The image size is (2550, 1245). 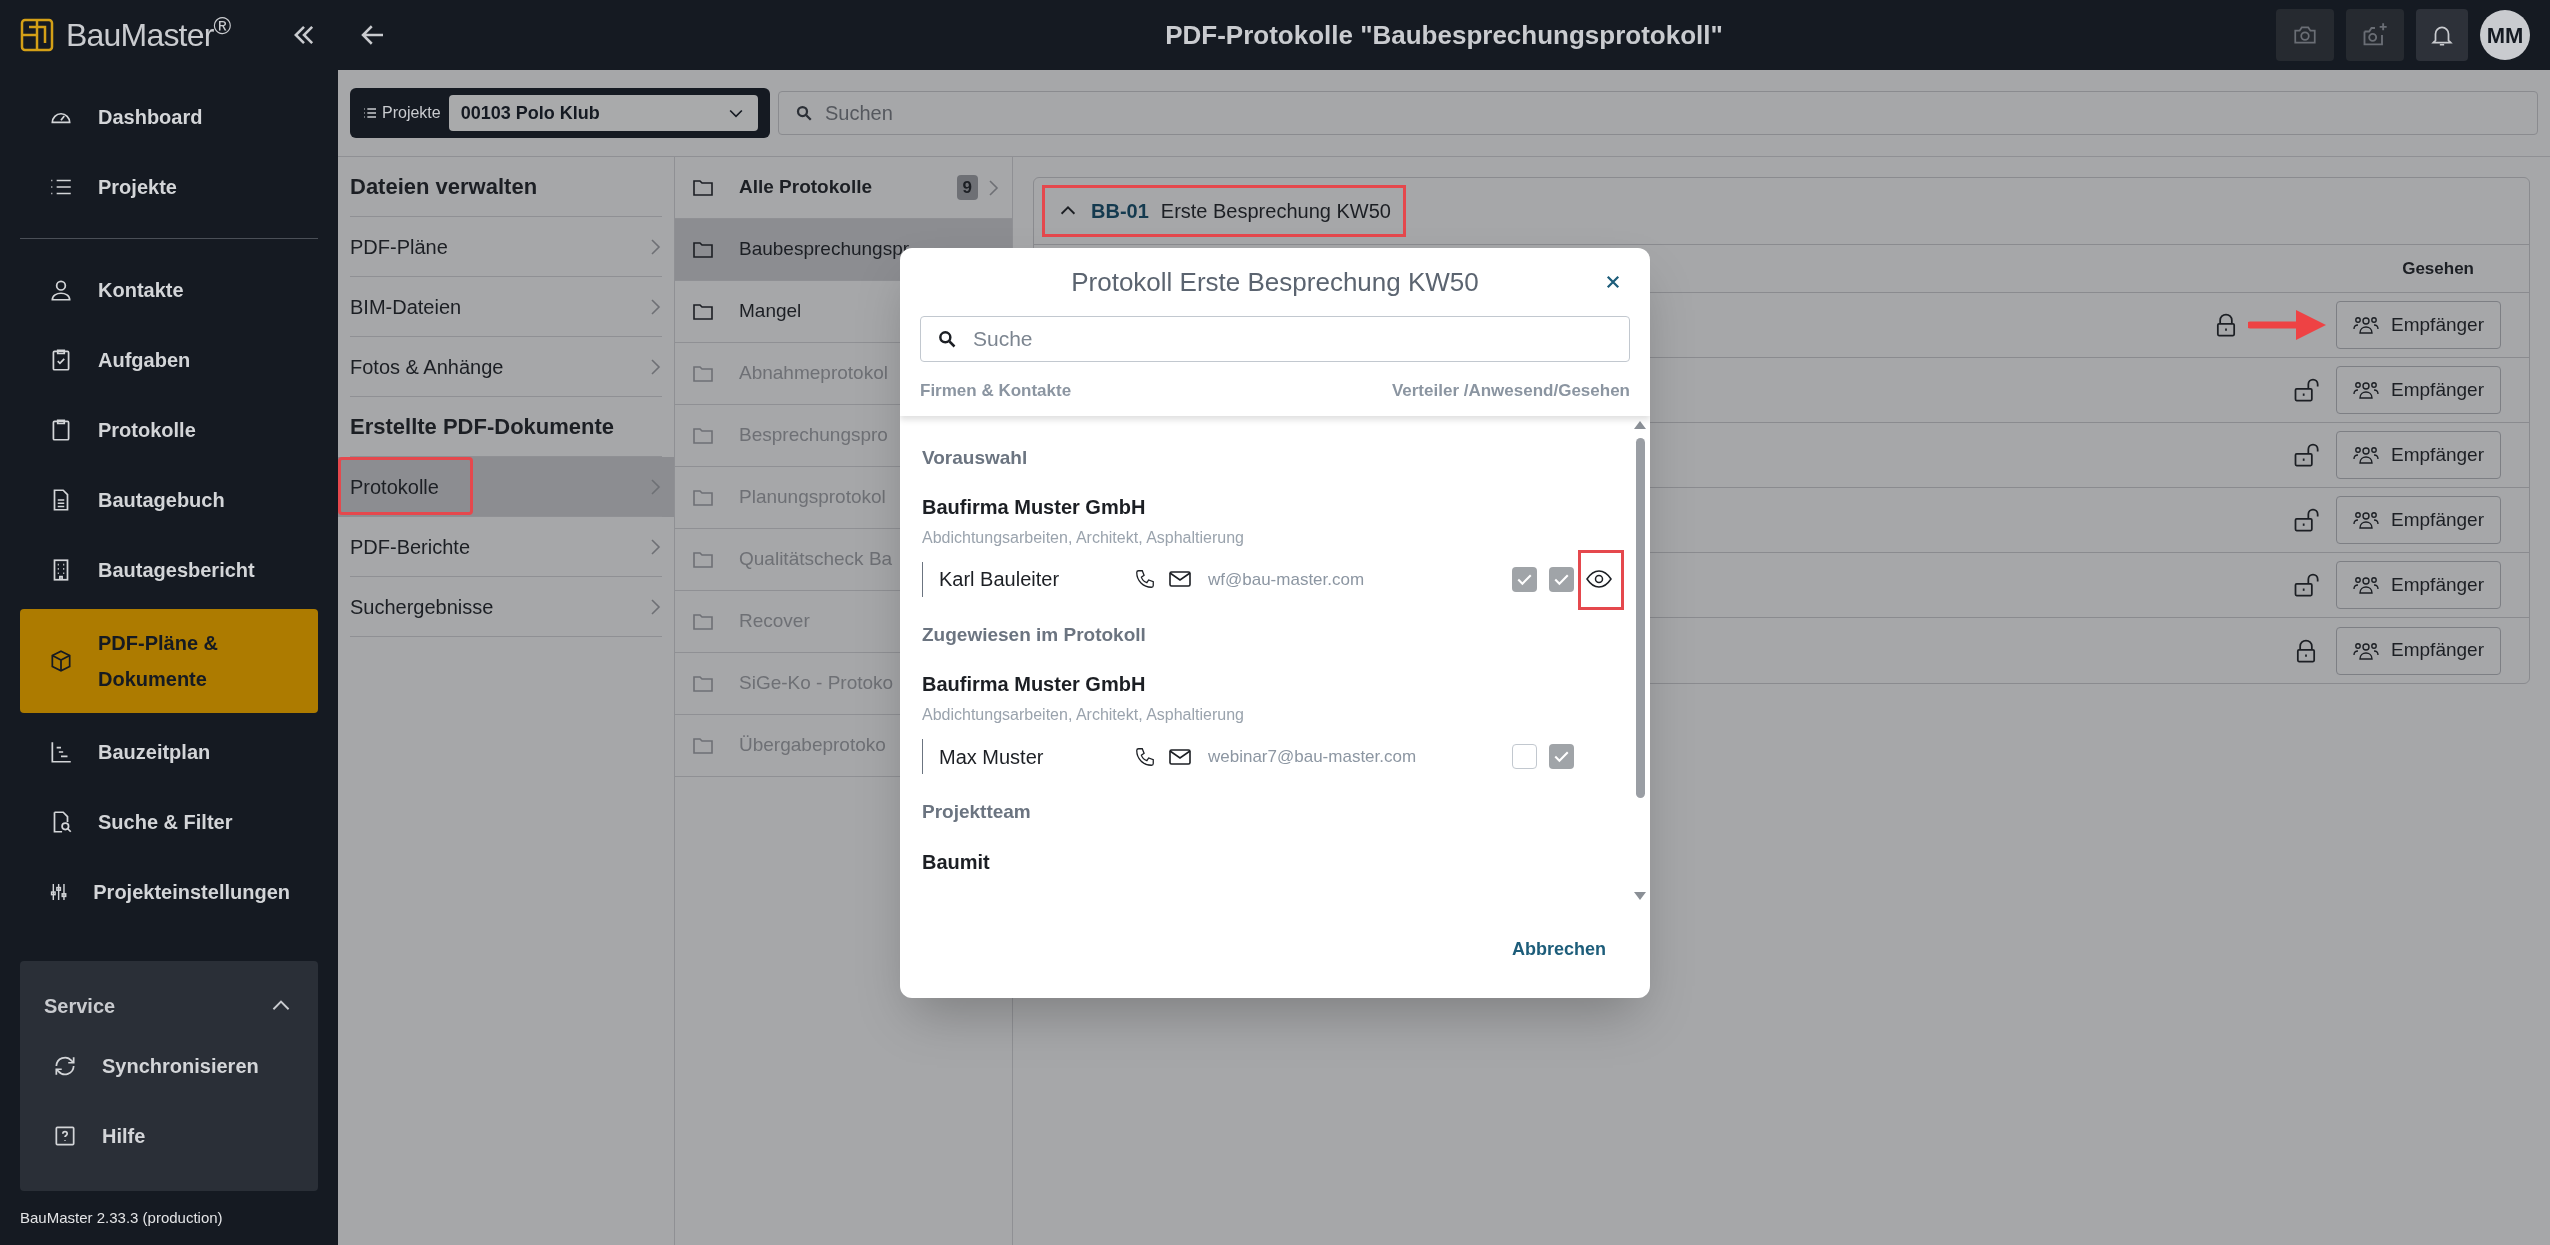 What do you see at coordinates (169, 661) in the screenshot?
I see `nav-item: PDF-Pläne & Dokumente` at bounding box center [169, 661].